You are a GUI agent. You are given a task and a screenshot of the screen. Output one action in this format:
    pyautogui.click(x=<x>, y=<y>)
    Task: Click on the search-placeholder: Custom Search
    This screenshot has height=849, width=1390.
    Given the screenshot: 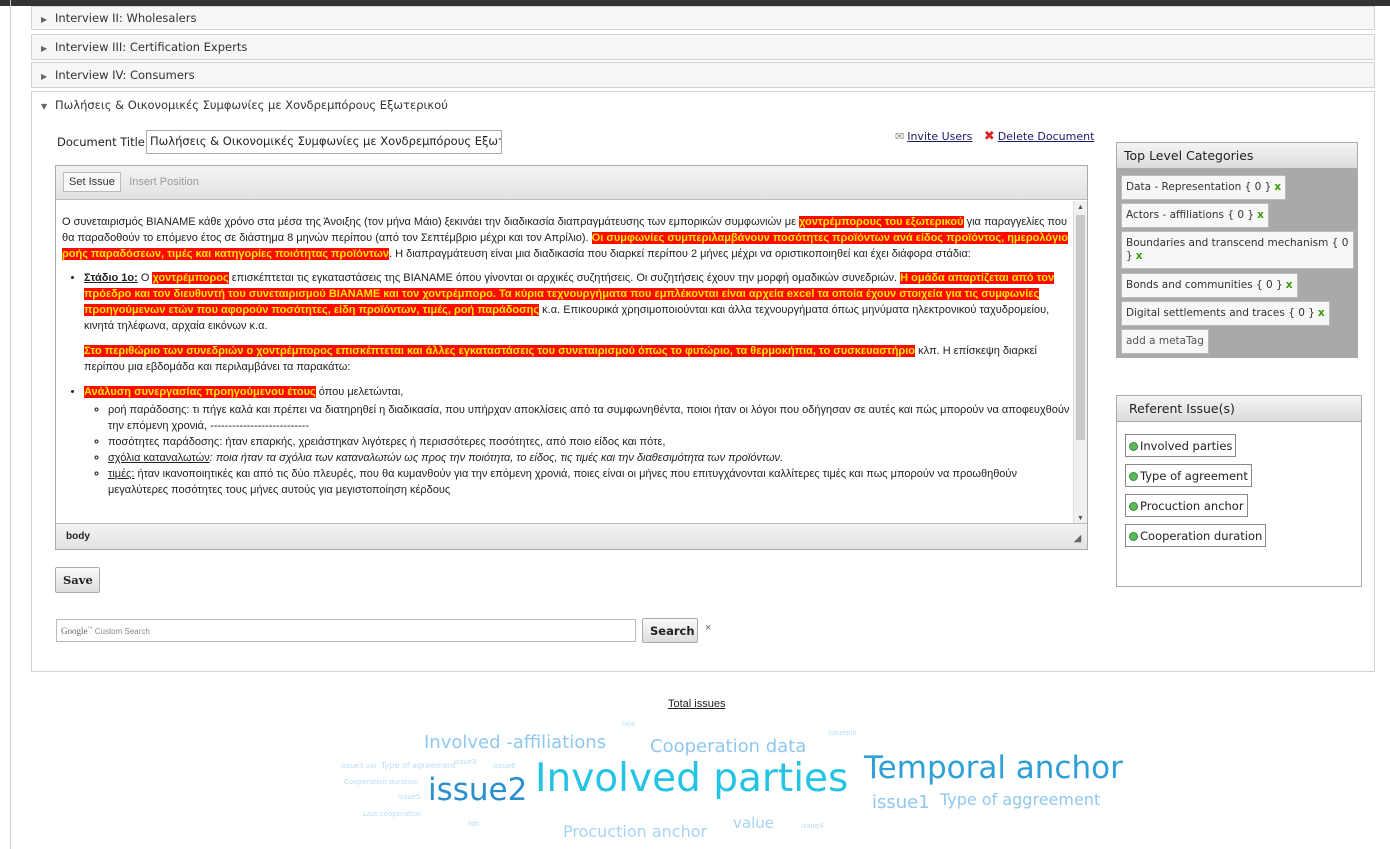 What is the action you would take?
    pyautogui.click(x=122, y=631)
    